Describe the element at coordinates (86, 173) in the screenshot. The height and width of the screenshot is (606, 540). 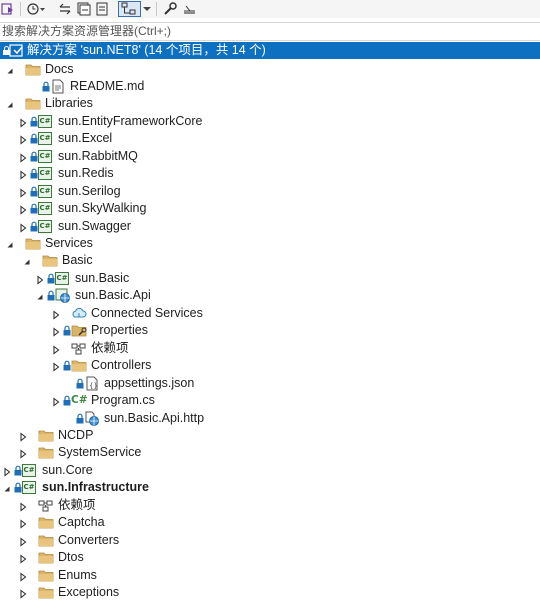
I see `tree-item-label: sun.Redis` at that location.